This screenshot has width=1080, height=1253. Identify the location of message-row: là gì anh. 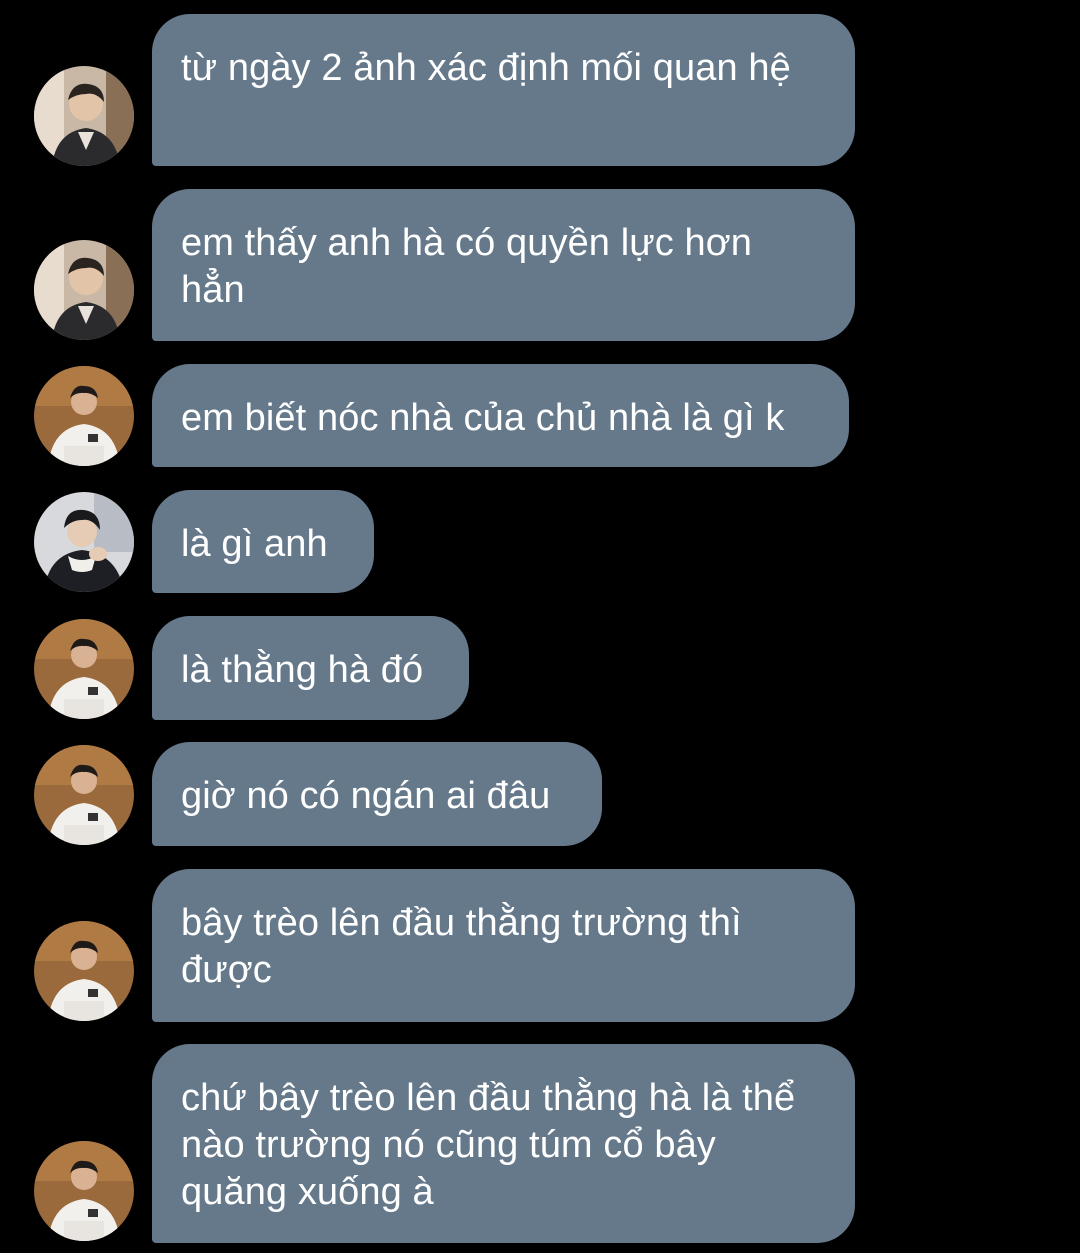
(540, 541).